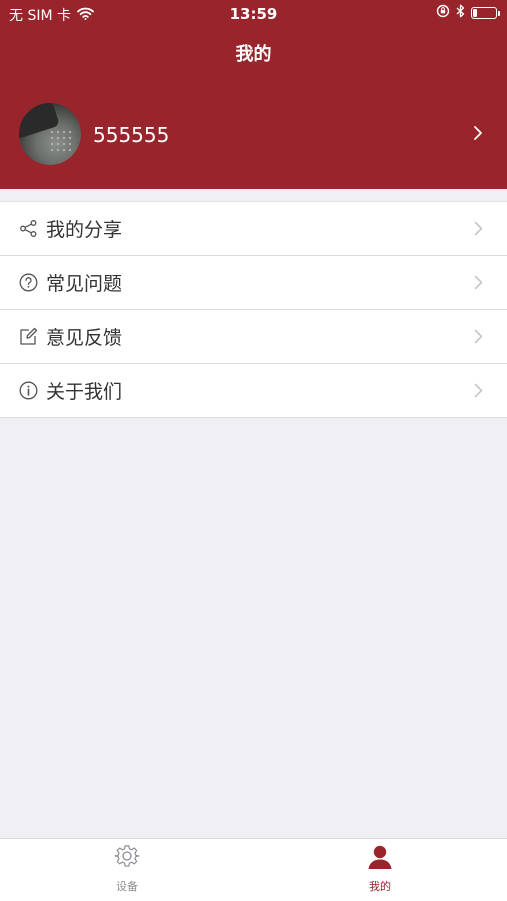 This screenshot has height=901, width=507. I want to click on status-right, so click(468, 13).